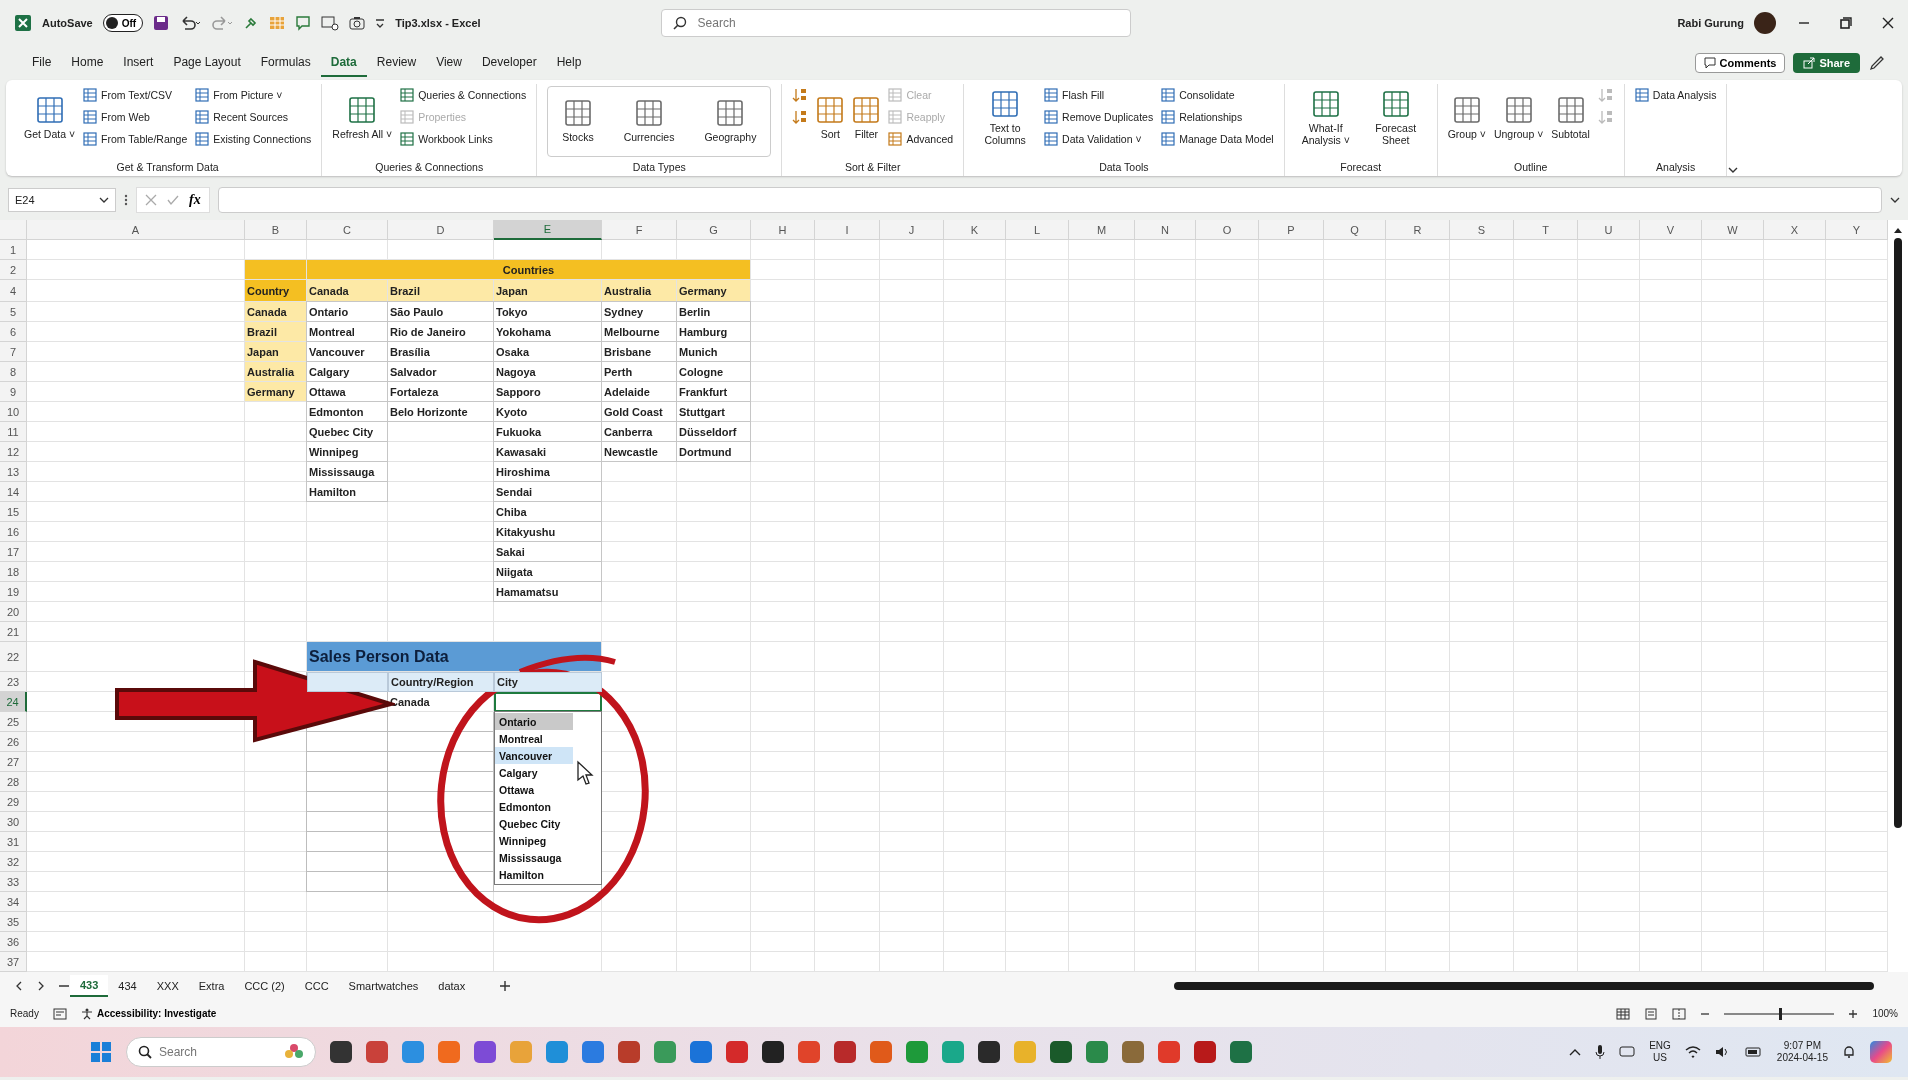  Describe the element at coordinates (1291, 230) in the screenshot. I see `column-header: P` at that location.